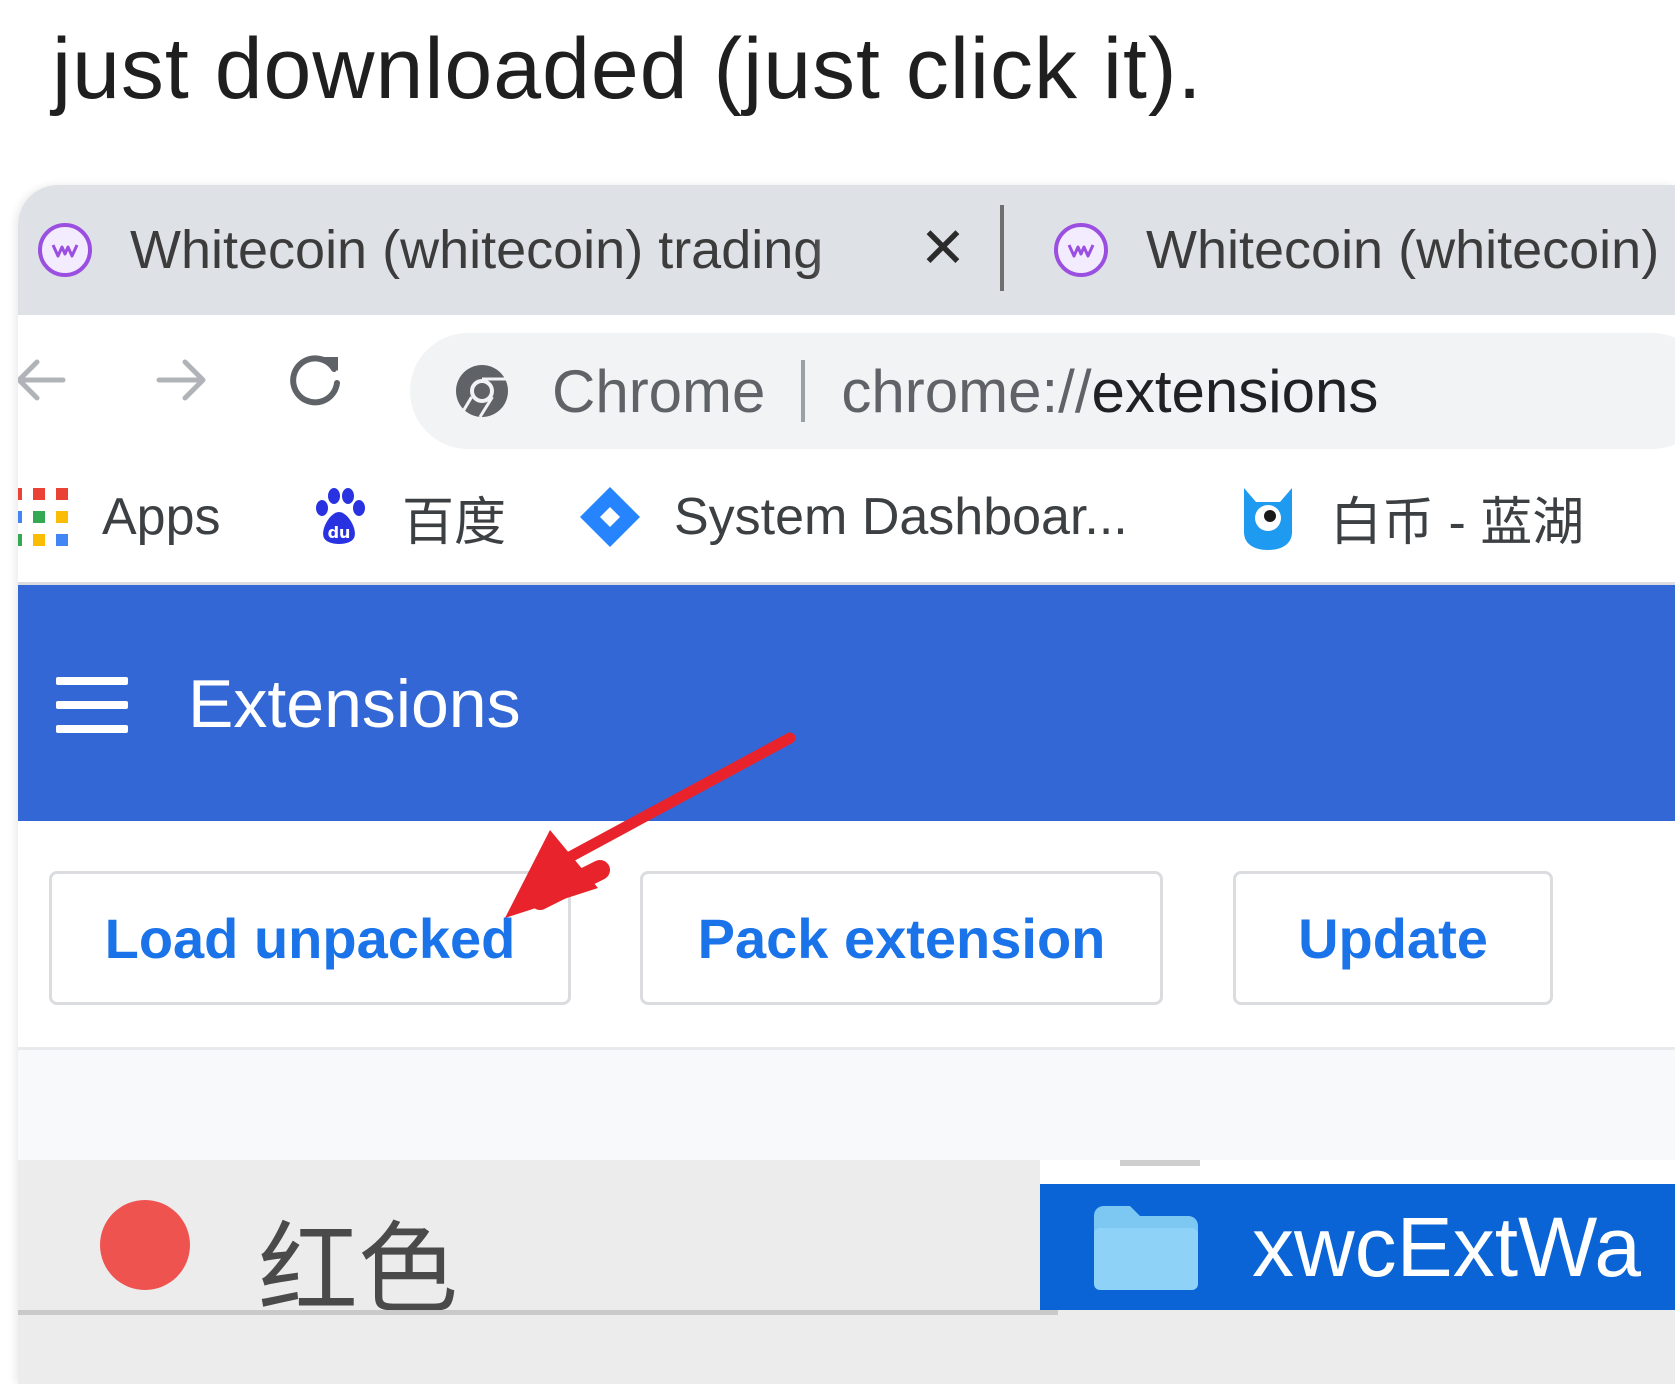 The image size is (1675, 1384). I want to click on bookmark-baidu: du 百度, so click(407, 517).